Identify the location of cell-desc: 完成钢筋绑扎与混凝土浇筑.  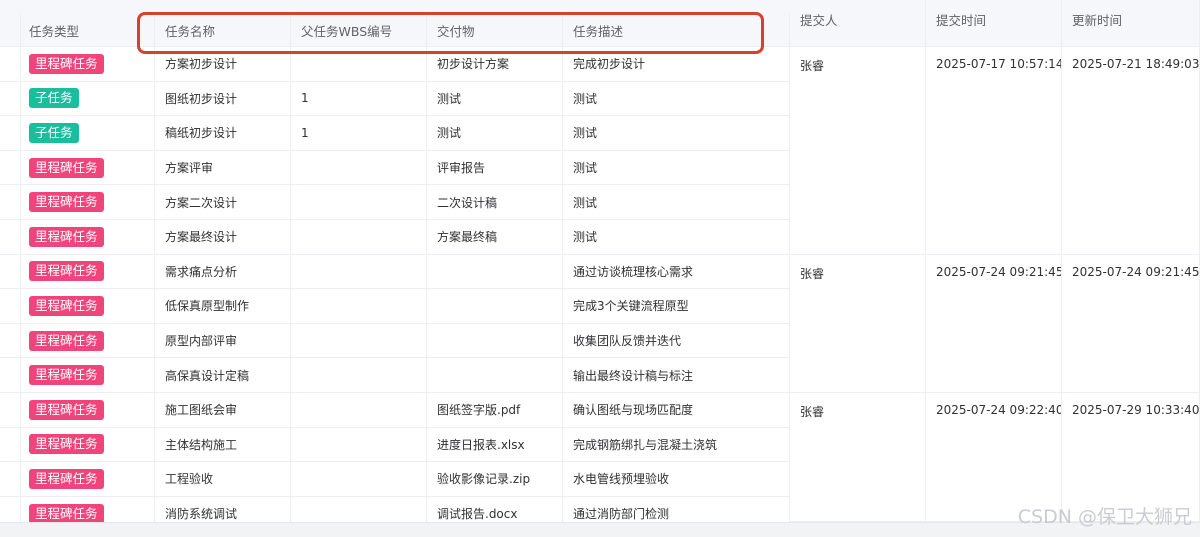
(676, 445).